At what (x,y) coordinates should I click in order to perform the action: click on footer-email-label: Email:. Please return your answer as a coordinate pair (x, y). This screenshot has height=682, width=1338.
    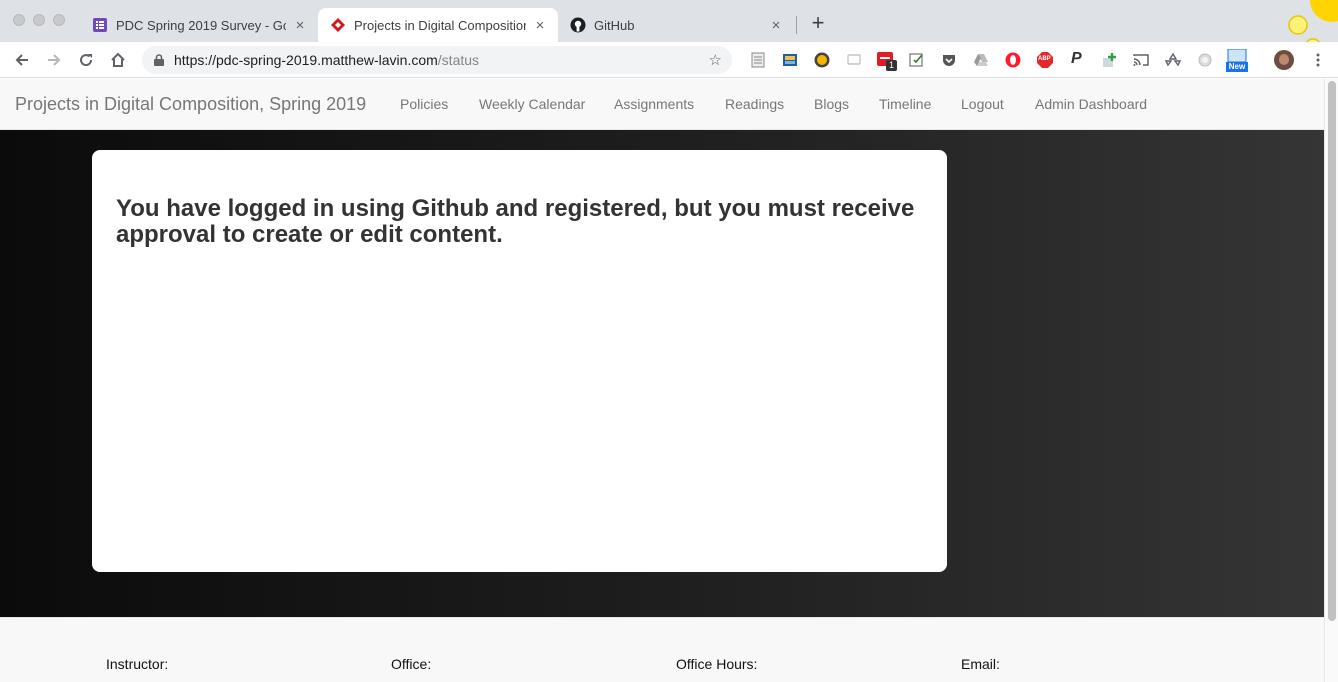
    Looking at the image, I should click on (980, 664).